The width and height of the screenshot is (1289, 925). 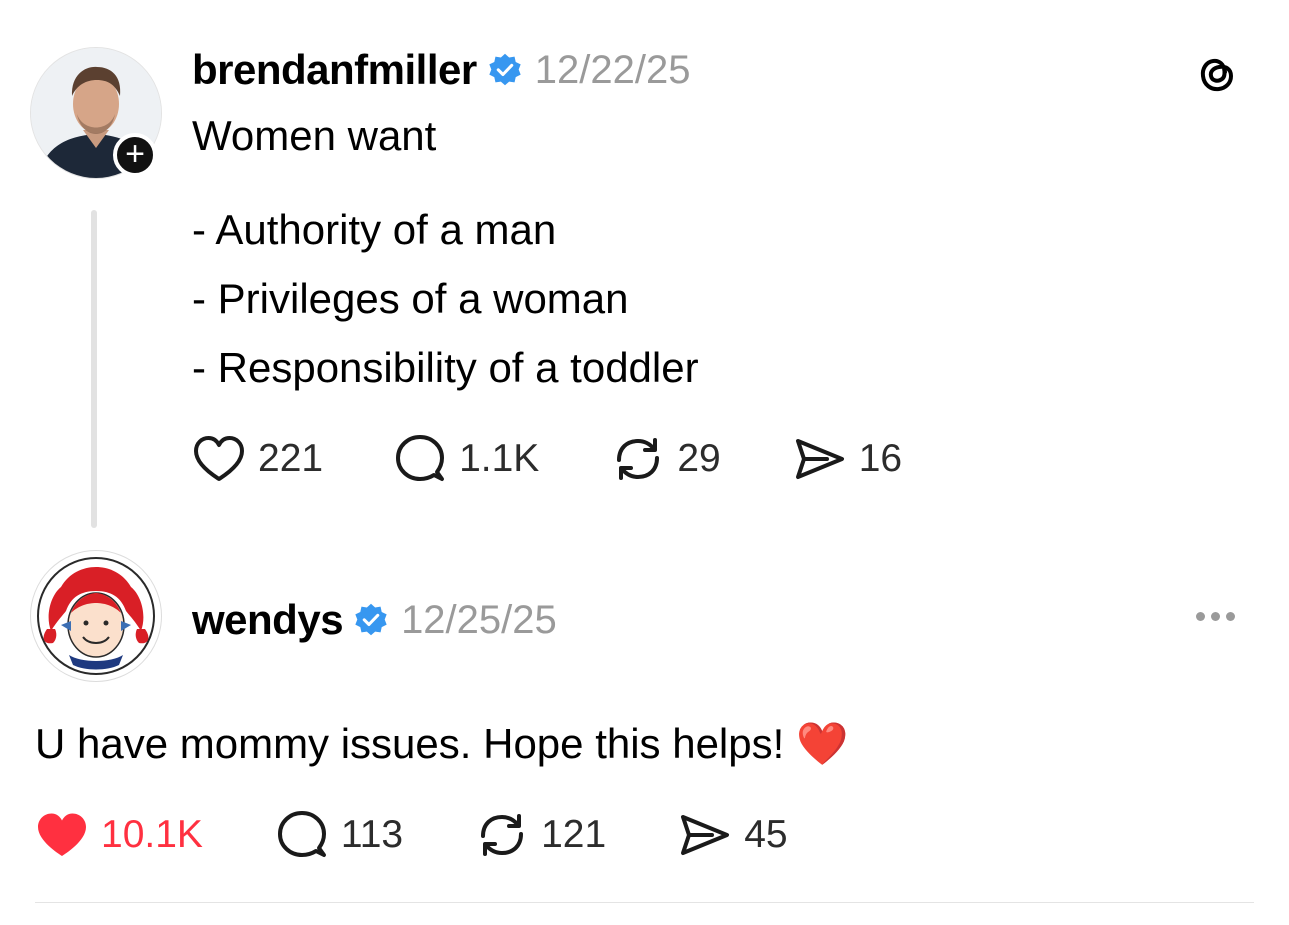 I want to click on repost-count: 29, so click(x=699, y=458).